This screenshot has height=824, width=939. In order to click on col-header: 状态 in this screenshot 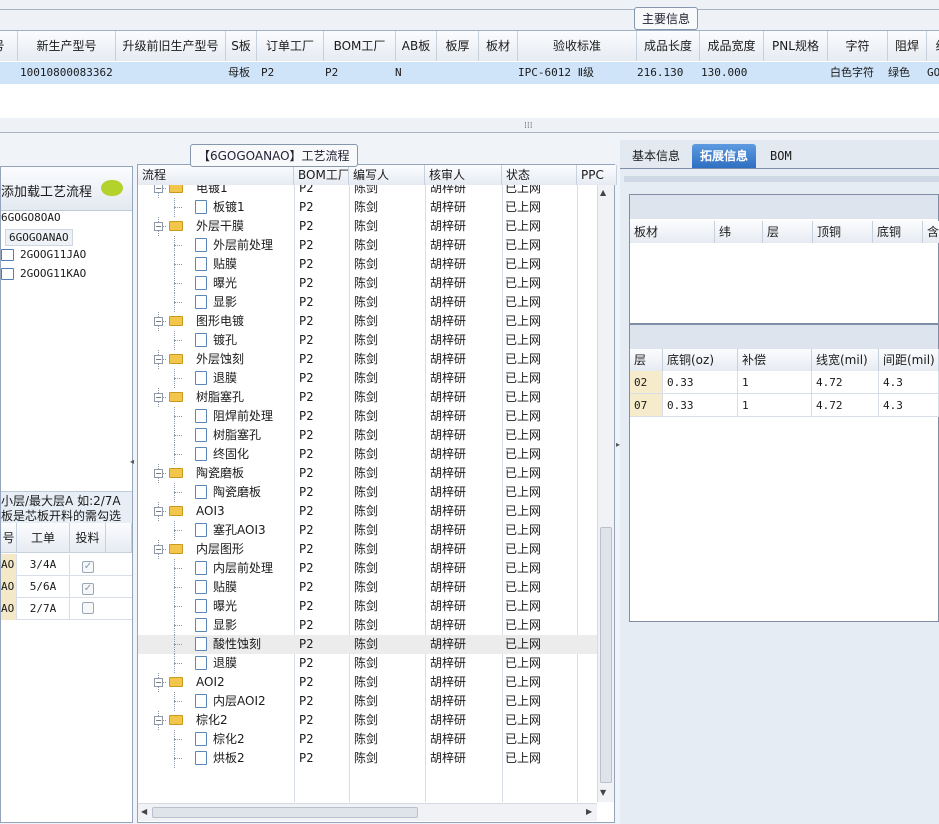, I will do `click(539, 175)`.